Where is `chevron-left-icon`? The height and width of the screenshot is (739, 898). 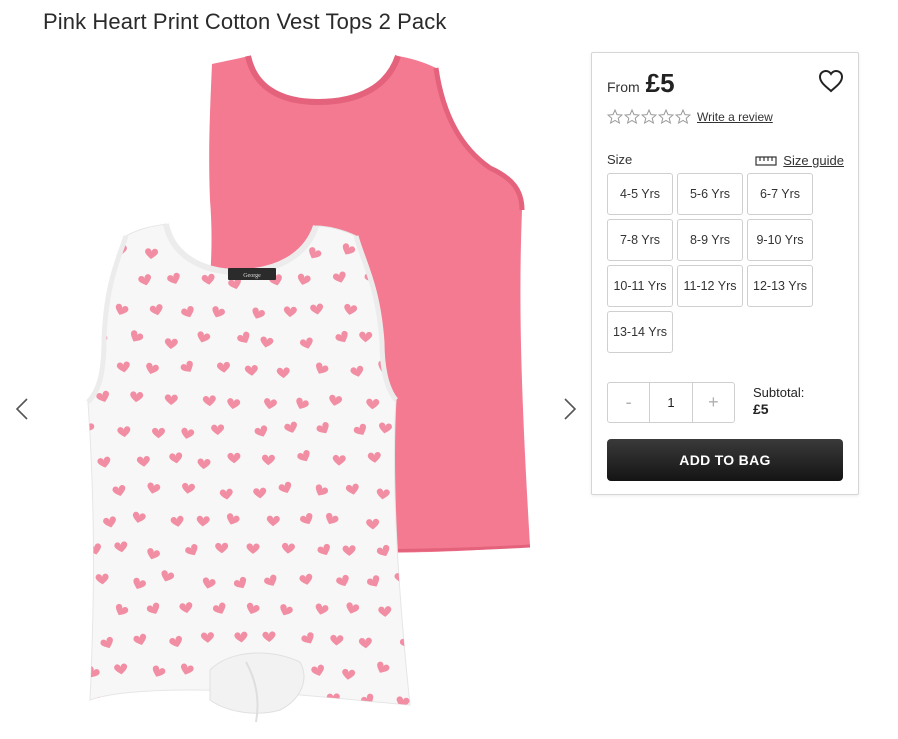 chevron-left-icon is located at coordinates (21, 409).